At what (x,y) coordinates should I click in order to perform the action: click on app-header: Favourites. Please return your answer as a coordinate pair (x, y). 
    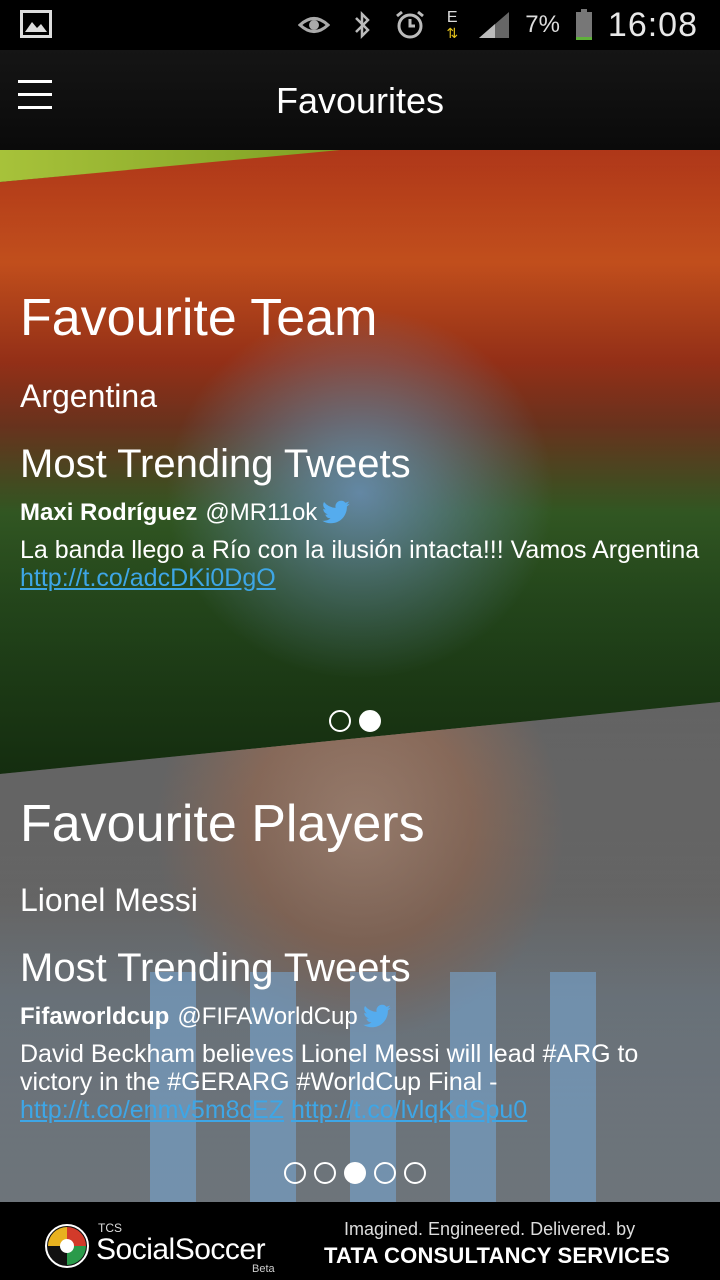
    Looking at the image, I should click on (360, 100).